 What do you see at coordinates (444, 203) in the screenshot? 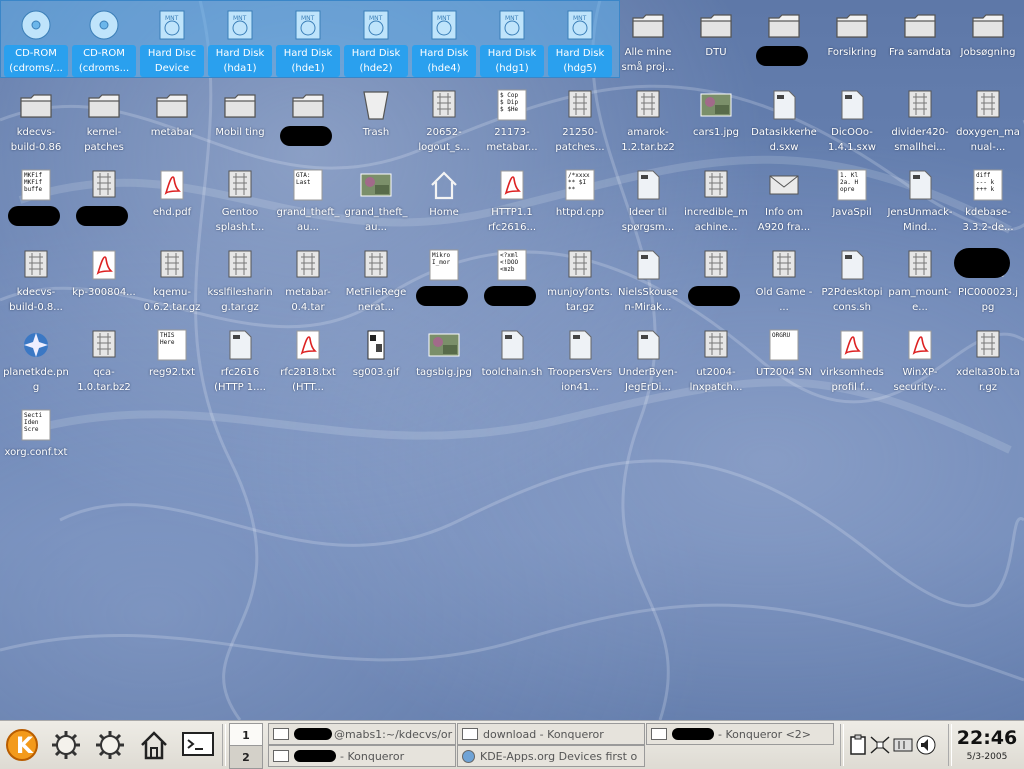
I see `desktop-icon: Home` at bounding box center [444, 203].